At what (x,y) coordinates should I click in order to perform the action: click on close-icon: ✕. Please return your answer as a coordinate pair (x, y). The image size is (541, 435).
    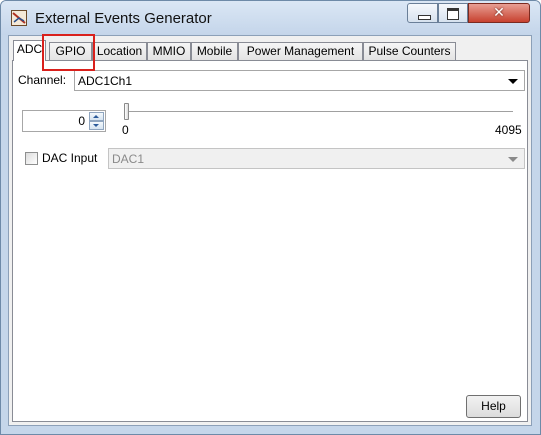
    Looking at the image, I should click on (499, 13).